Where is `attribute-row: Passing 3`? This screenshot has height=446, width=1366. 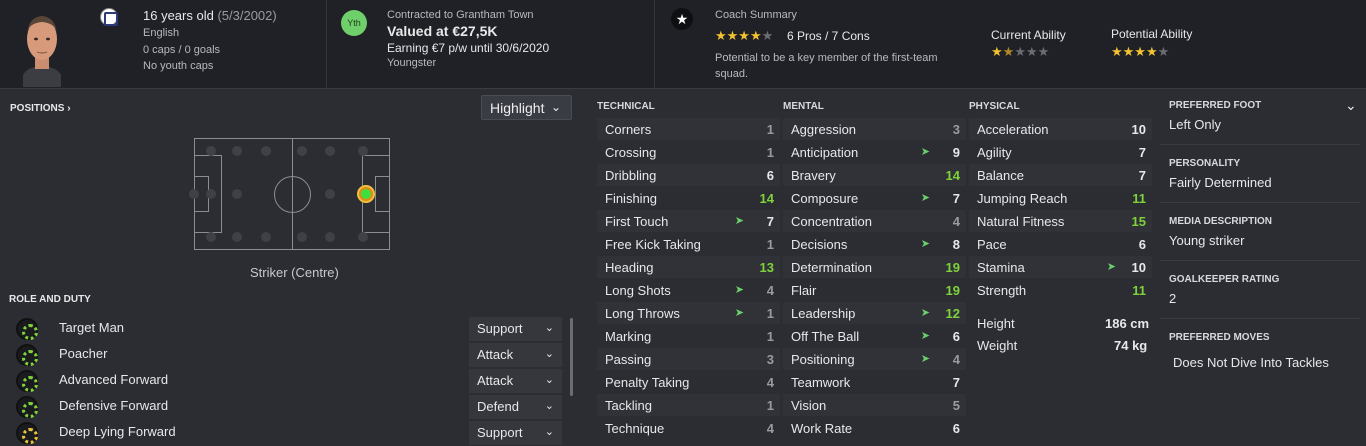 attribute-row: Passing 3 is located at coordinates (688, 359).